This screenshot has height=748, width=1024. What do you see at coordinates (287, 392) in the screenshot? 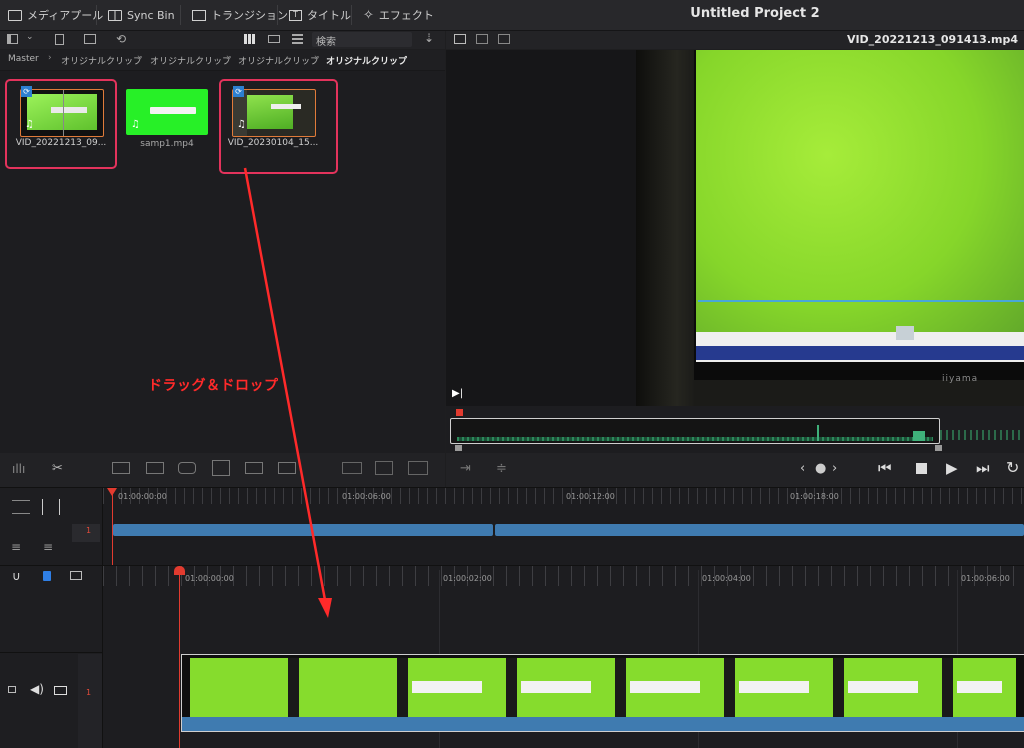
I see `drag-arrow` at bounding box center [287, 392].